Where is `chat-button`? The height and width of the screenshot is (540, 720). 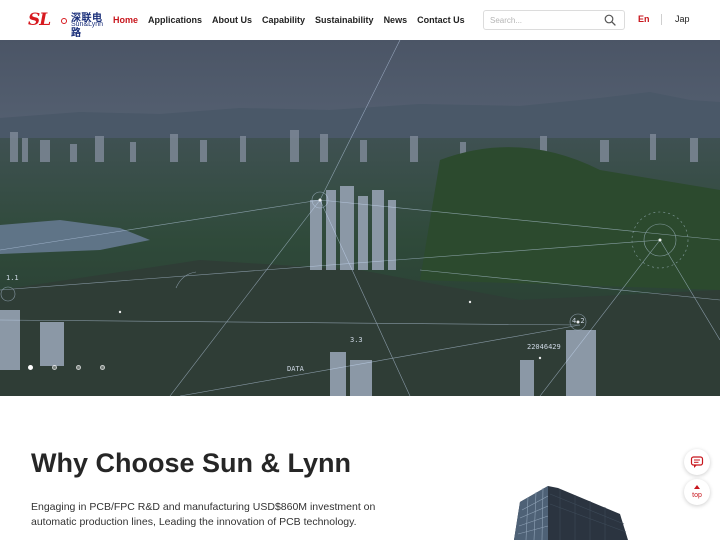 chat-button is located at coordinates (697, 462).